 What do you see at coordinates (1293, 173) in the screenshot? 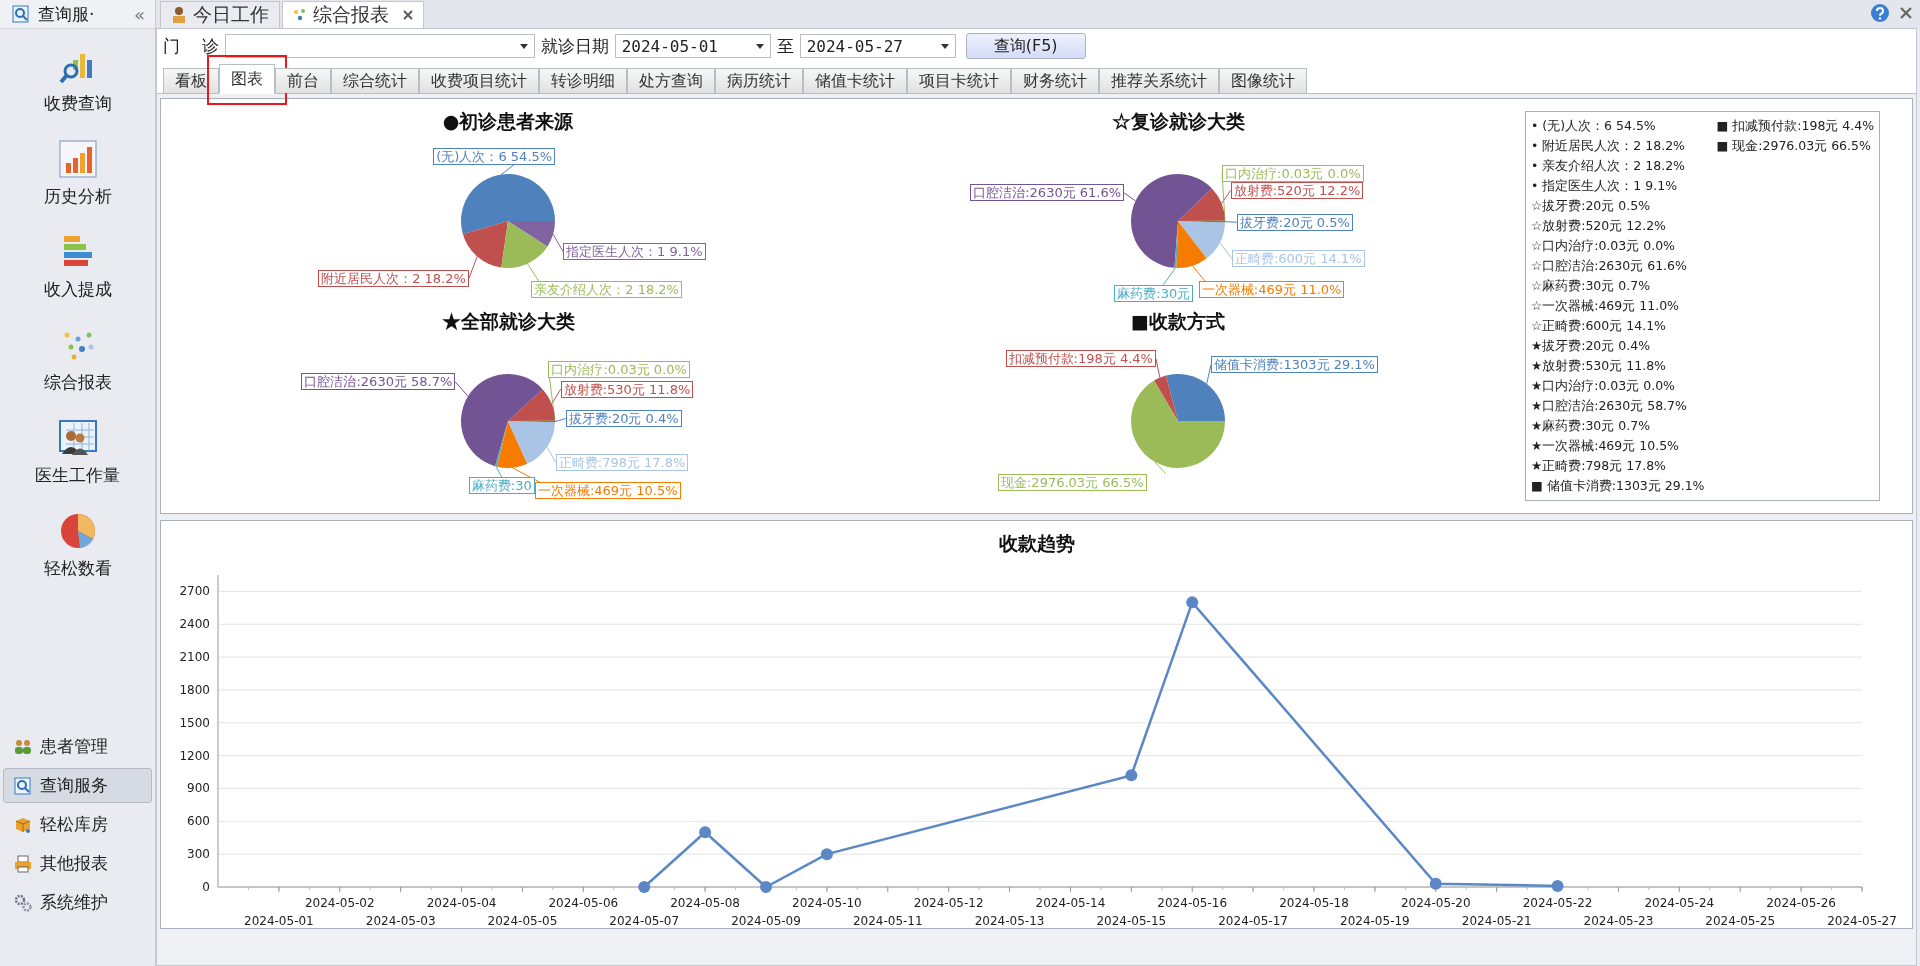
I see `data-label: 口内治疗:0.03元 0.0%` at bounding box center [1293, 173].